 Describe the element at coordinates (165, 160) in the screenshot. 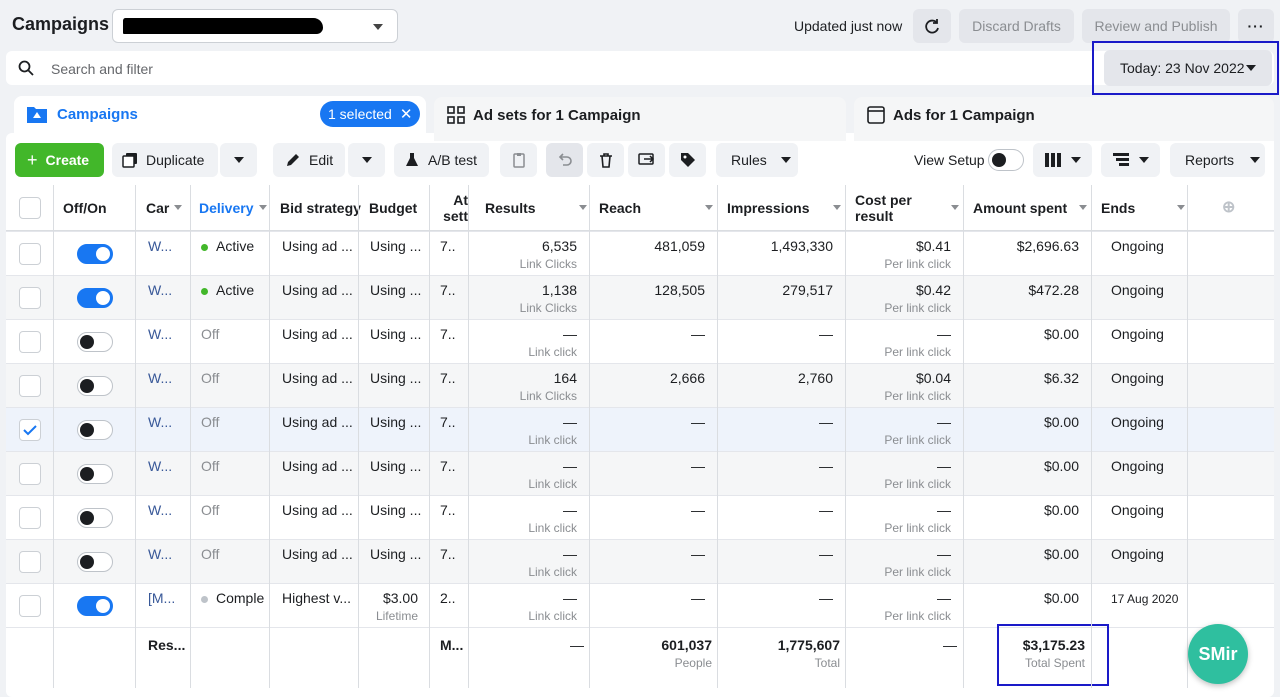

I see `duplicate-button: Duplicate` at that location.